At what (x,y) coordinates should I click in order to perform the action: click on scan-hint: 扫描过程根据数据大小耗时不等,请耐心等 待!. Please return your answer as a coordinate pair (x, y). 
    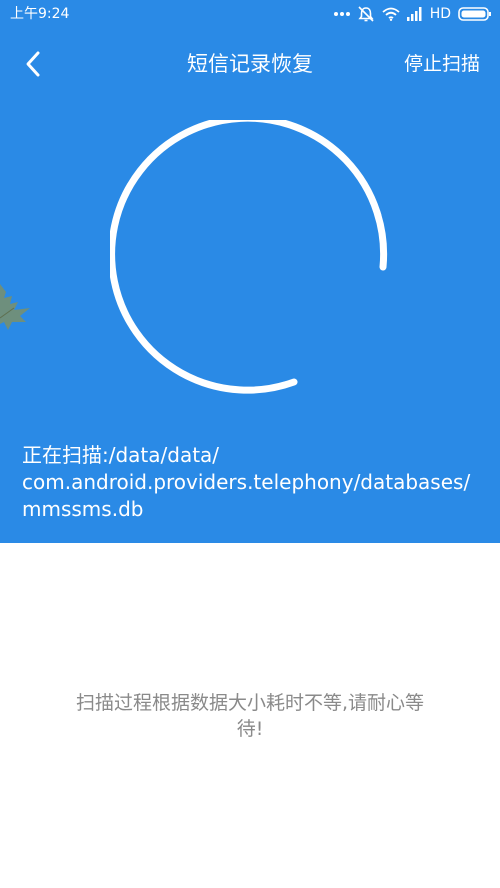
    Looking at the image, I should click on (250, 716).